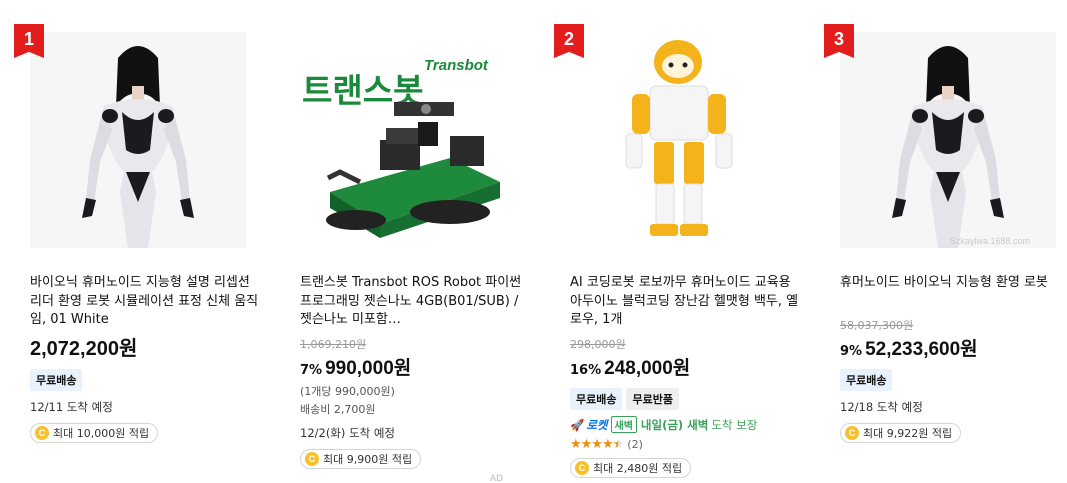  What do you see at coordinates (598, 344) in the screenshot?
I see `original-price: 298,000원` at bounding box center [598, 344].